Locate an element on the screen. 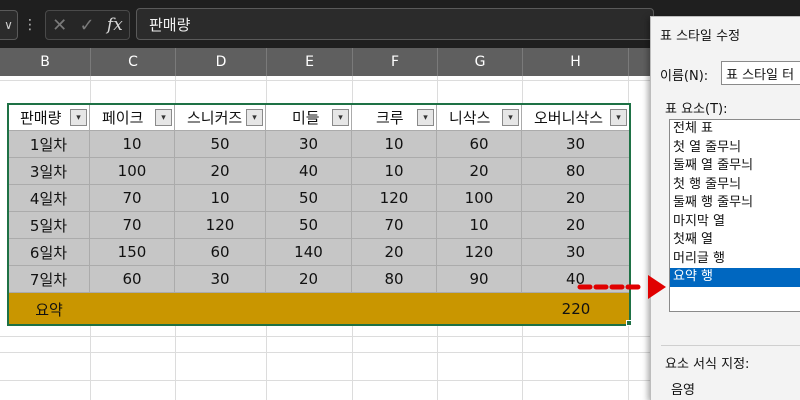  list-item: 전체 표 is located at coordinates (735, 129).